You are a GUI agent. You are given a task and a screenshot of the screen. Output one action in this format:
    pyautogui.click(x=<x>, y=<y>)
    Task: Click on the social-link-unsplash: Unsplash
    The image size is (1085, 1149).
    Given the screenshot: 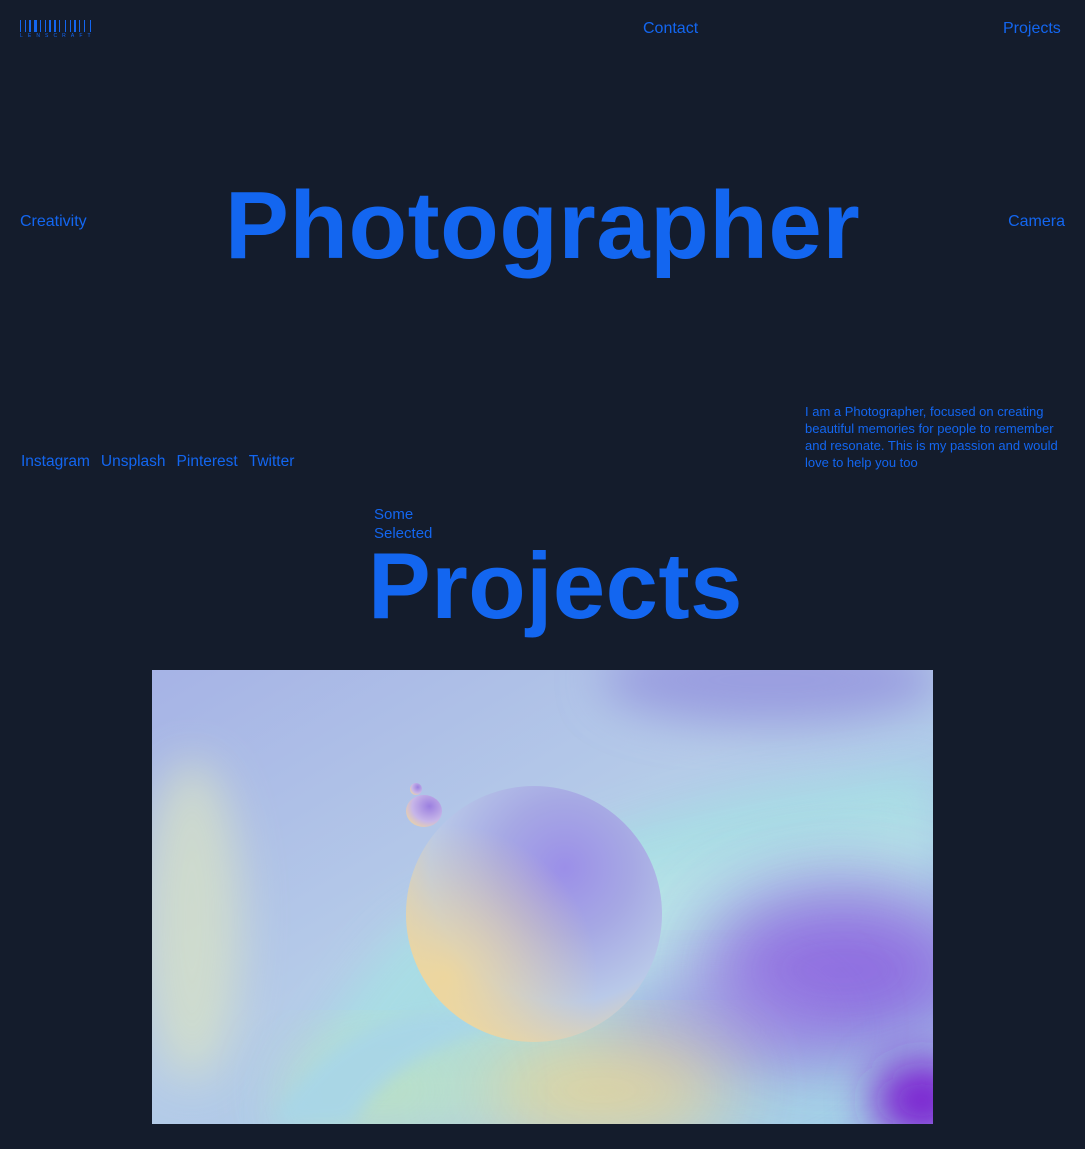 What is the action you would take?
    pyautogui.click(x=133, y=462)
    